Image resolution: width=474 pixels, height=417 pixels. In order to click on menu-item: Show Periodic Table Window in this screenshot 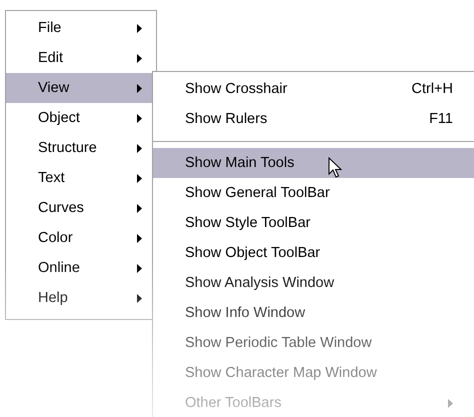, I will do `click(313, 343)`.